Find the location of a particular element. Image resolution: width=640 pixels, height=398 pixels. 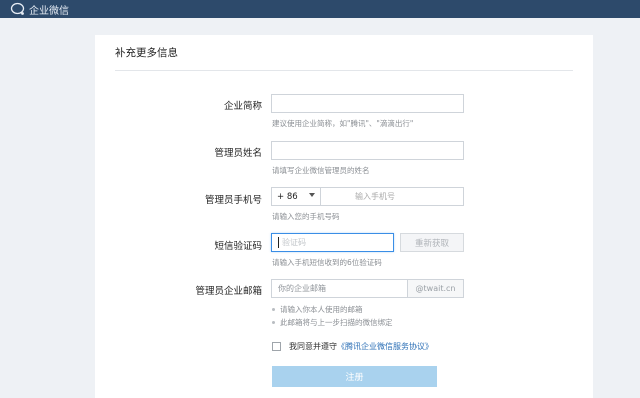

admin-phone-help: 请输入您的手机号码 is located at coordinates (306, 216).